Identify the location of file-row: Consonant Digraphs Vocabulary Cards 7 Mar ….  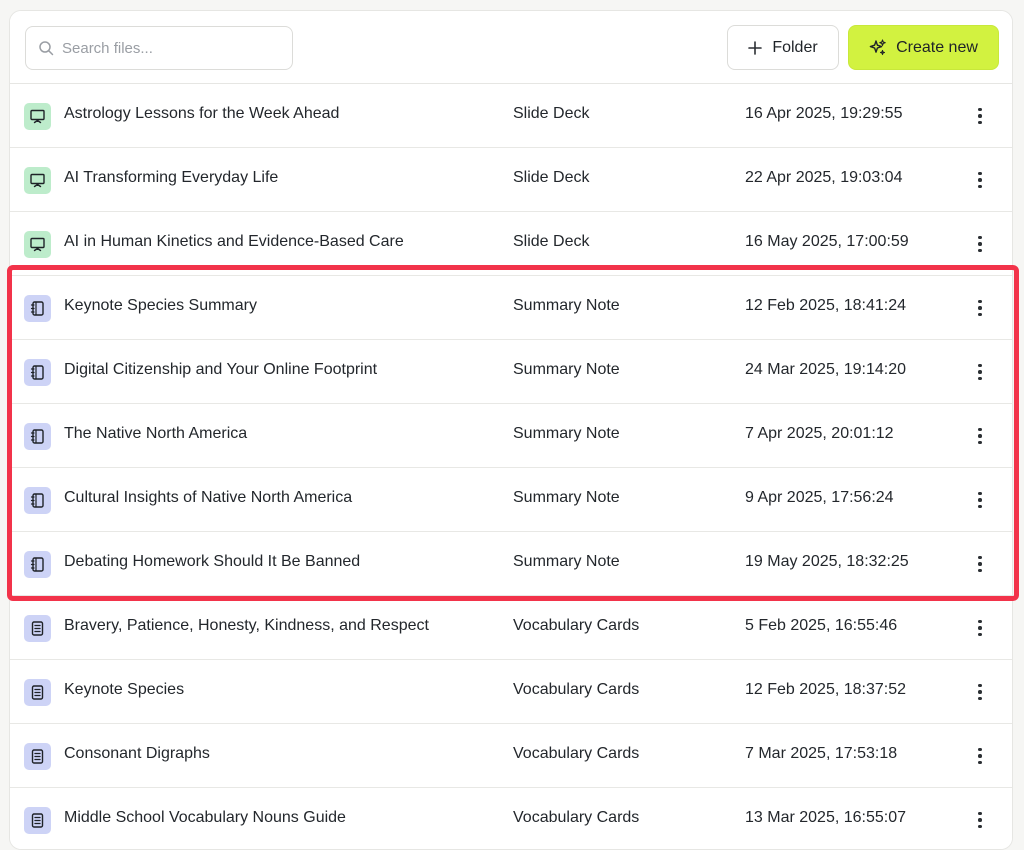
(511, 756).